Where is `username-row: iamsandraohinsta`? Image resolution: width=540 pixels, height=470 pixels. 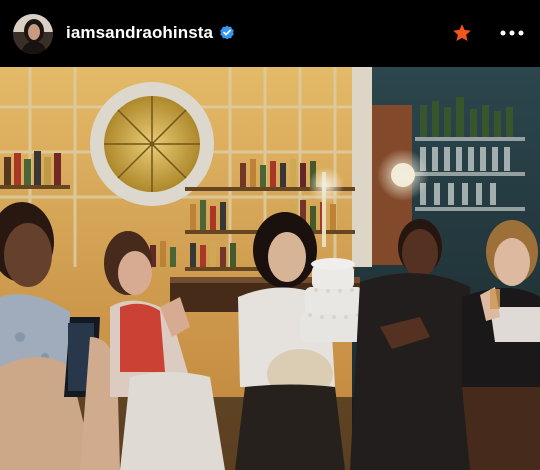 username-row: iamsandraohinsta is located at coordinates (150, 33).